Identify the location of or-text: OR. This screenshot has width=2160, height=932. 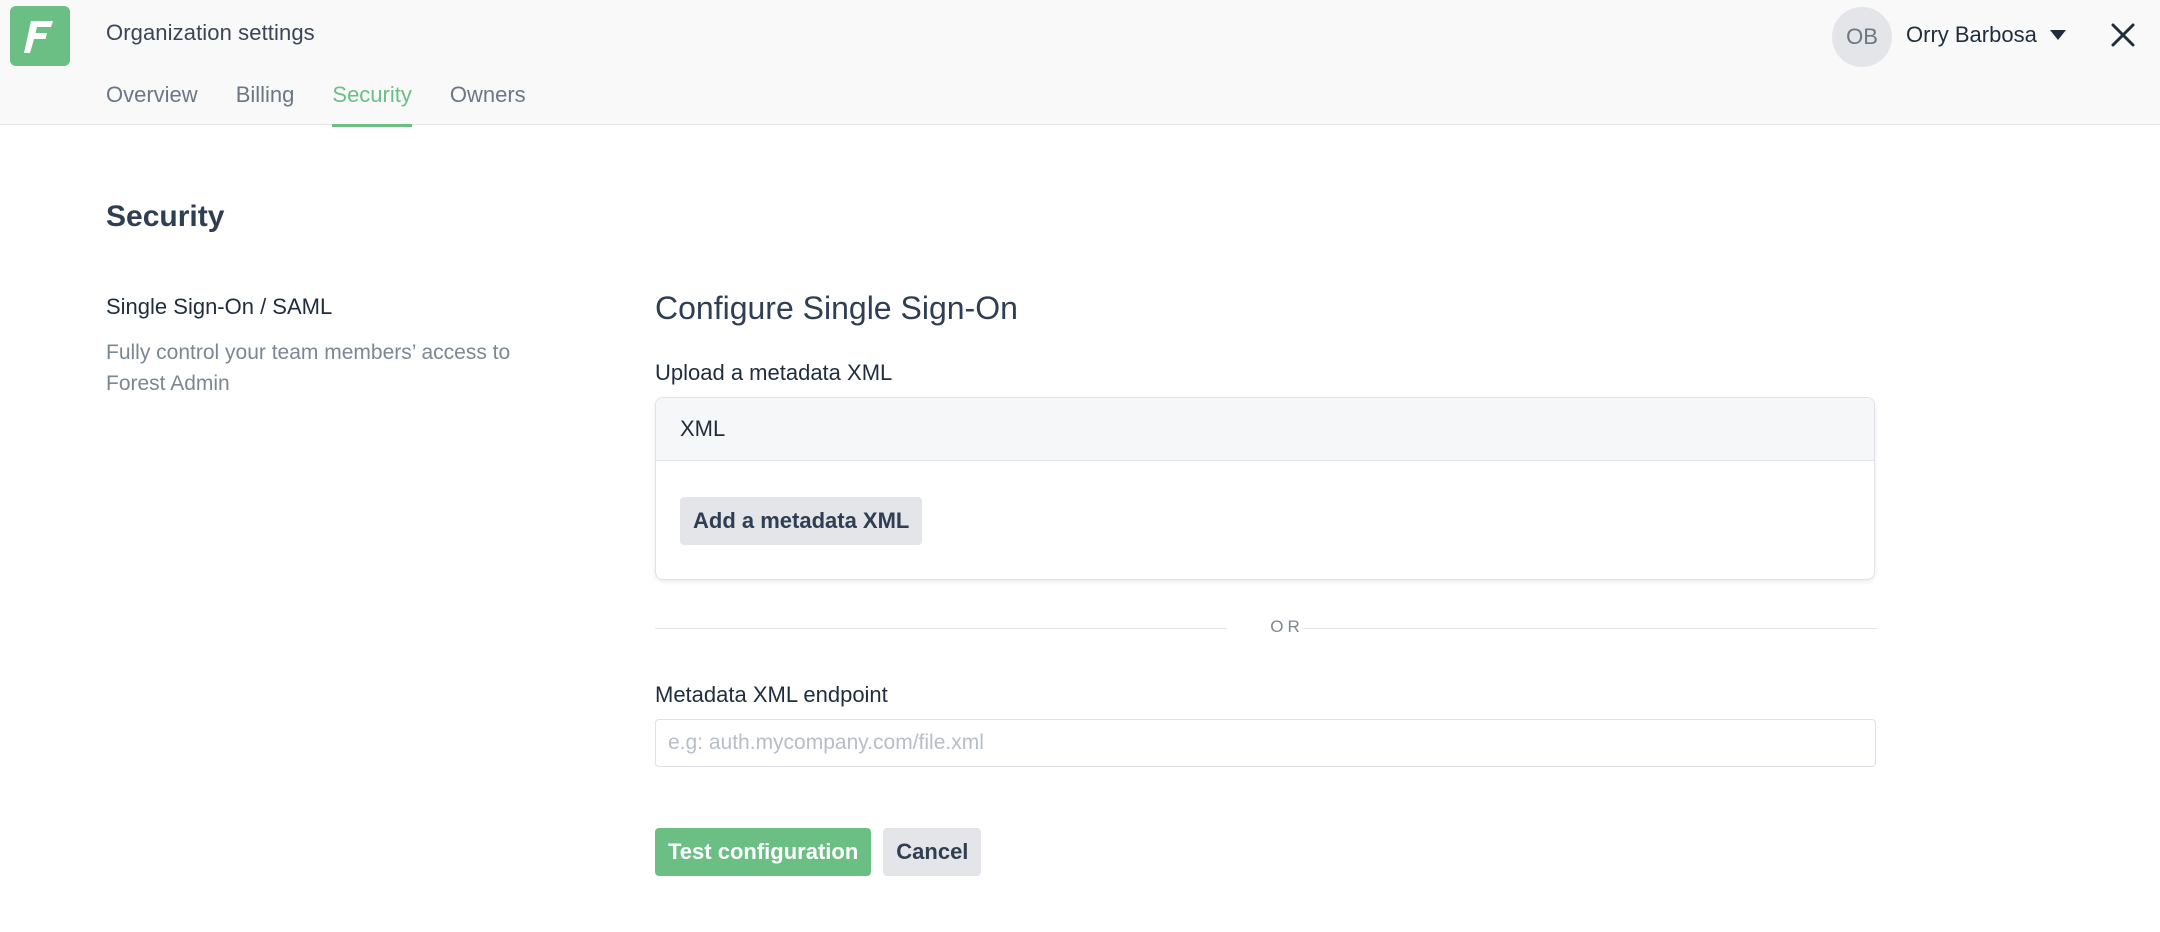
(1287, 626).